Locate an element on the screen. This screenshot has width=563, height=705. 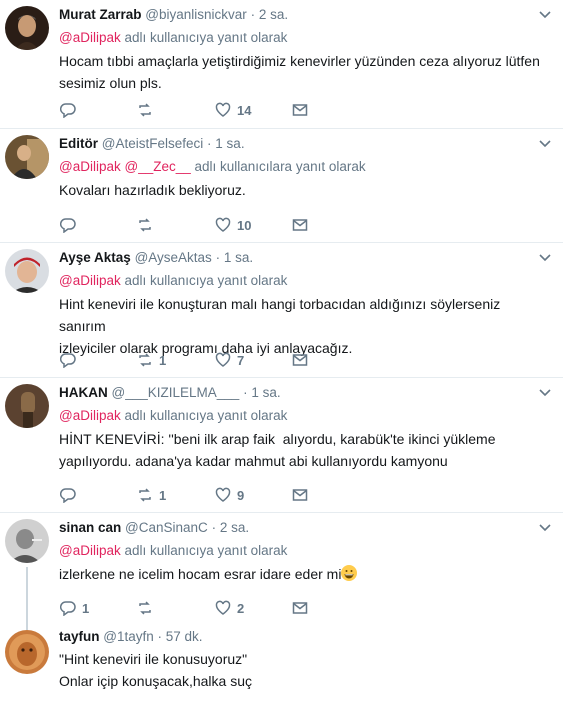
like-count: 7 is located at coordinates (241, 360).